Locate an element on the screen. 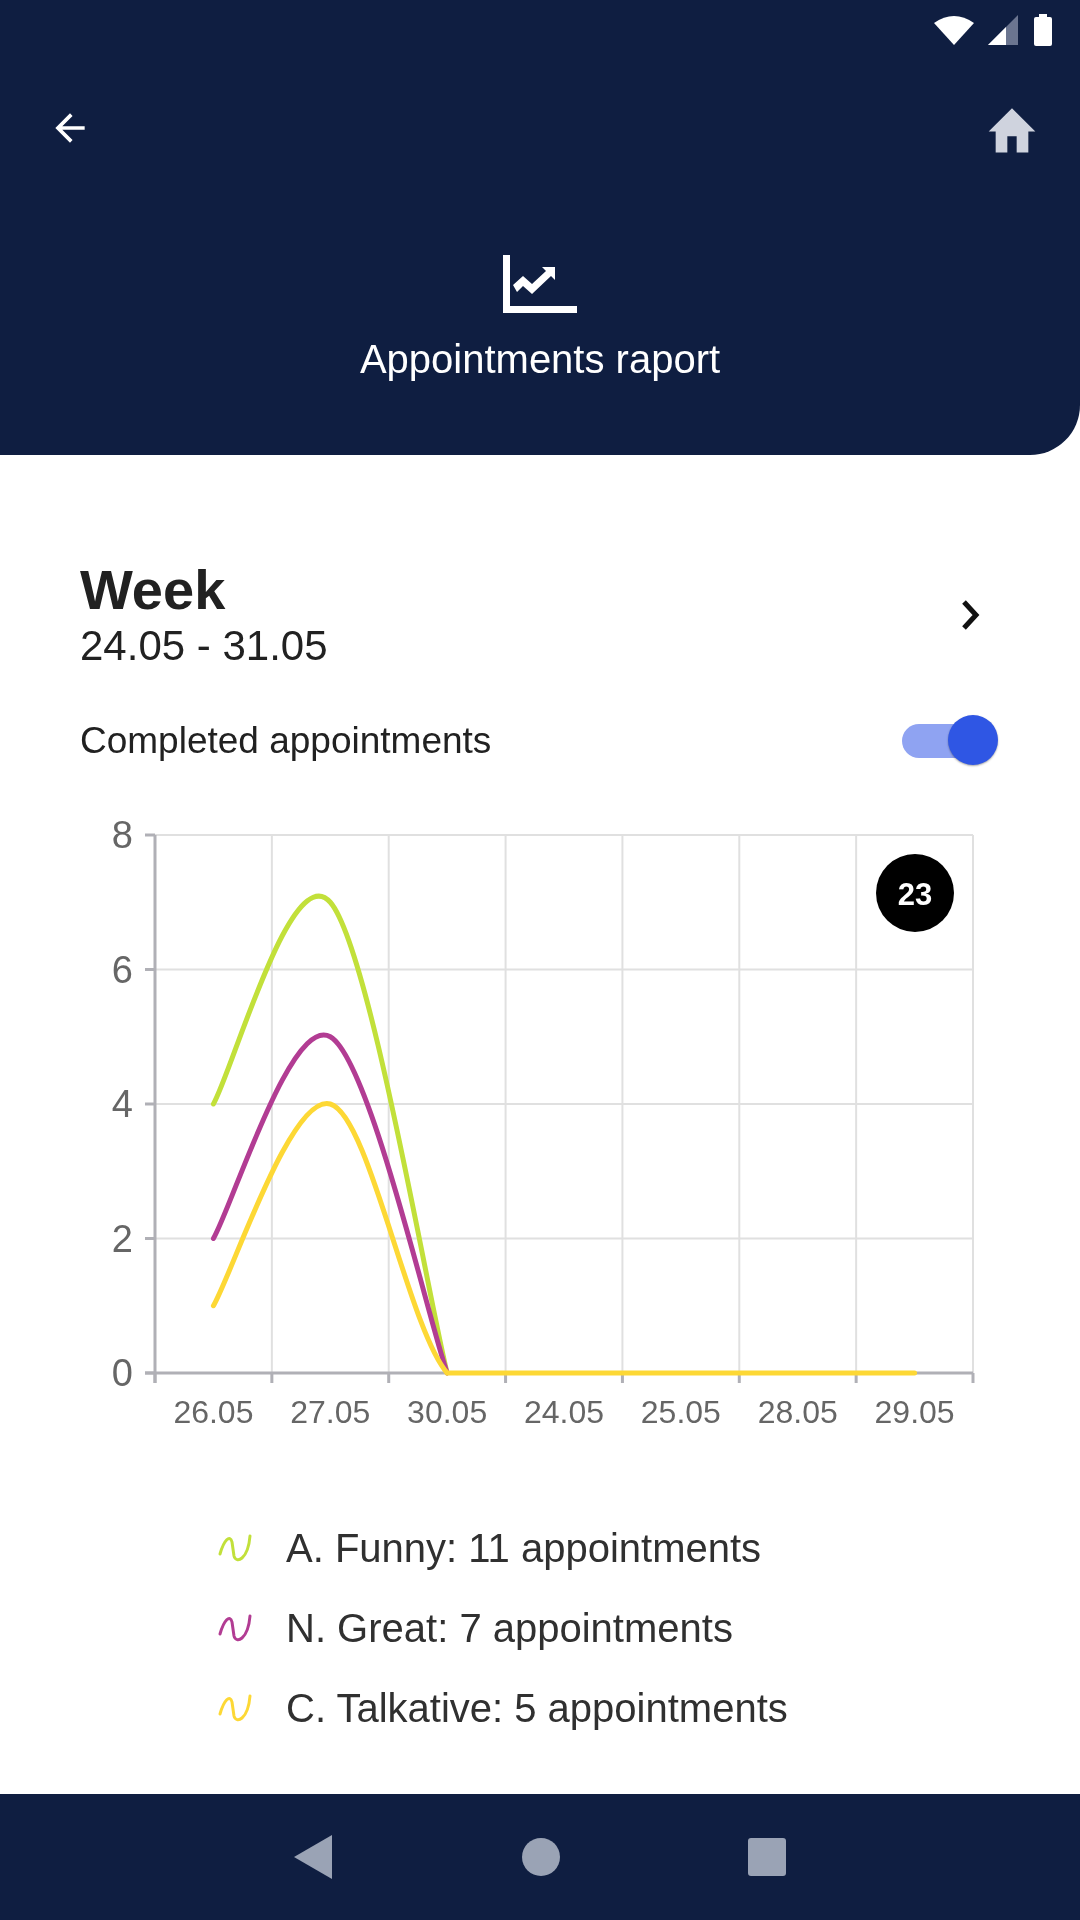  x-tick-label: 29.05 is located at coordinates (914, 1412).